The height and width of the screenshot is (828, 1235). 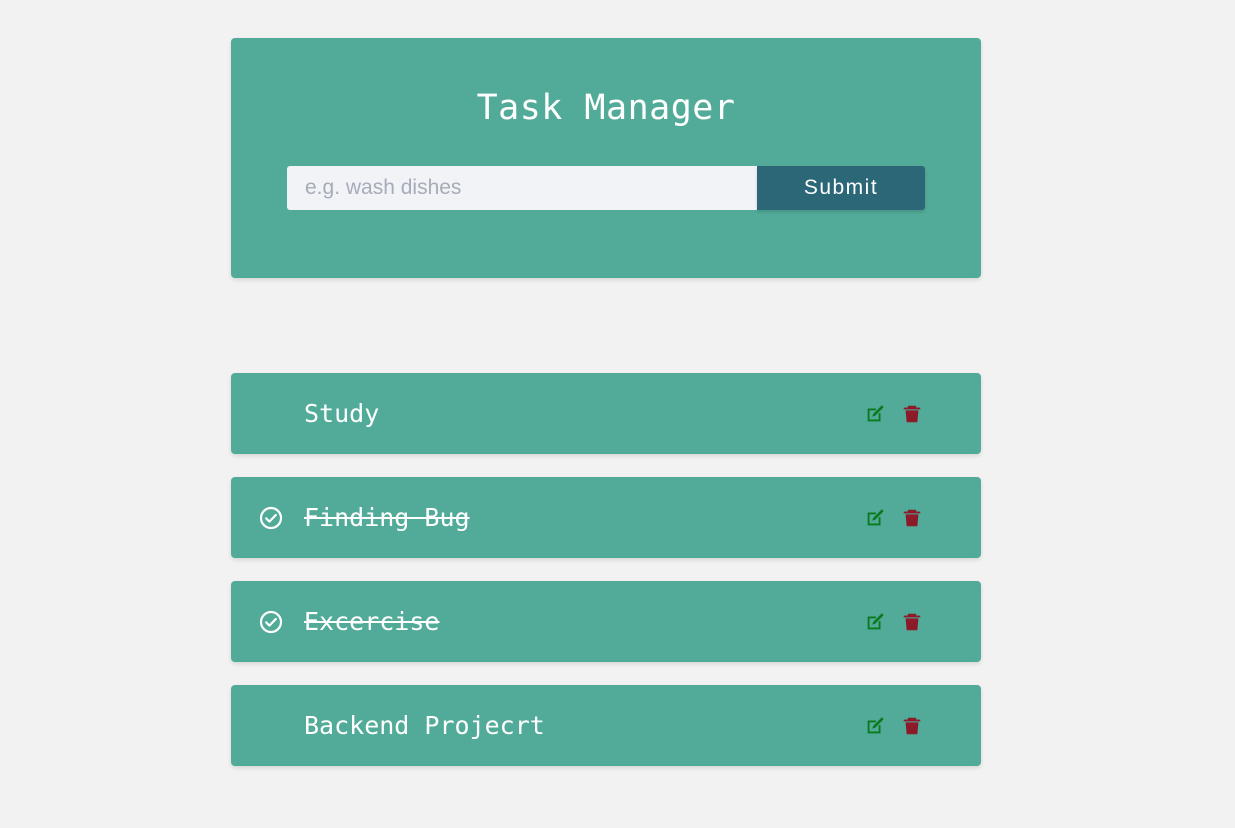 What do you see at coordinates (387, 517) in the screenshot?
I see `task-label: Finding Bug` at bounding box center [387, 517].